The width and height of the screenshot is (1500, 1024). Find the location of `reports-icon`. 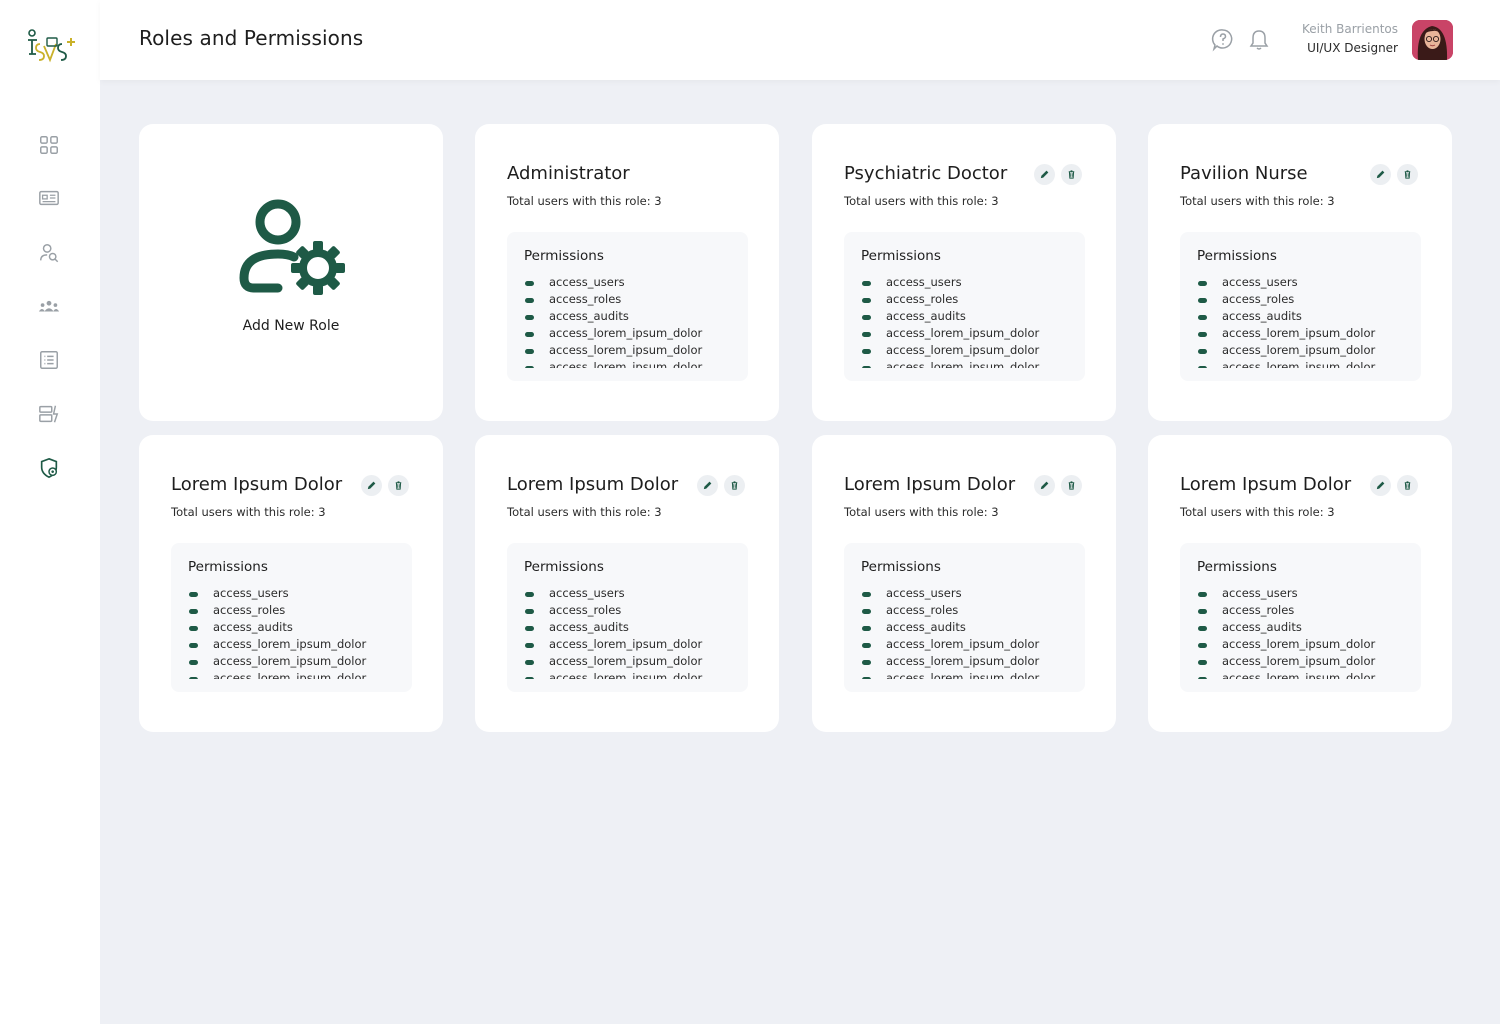

reports-icon is located at coordinates (49, 414).